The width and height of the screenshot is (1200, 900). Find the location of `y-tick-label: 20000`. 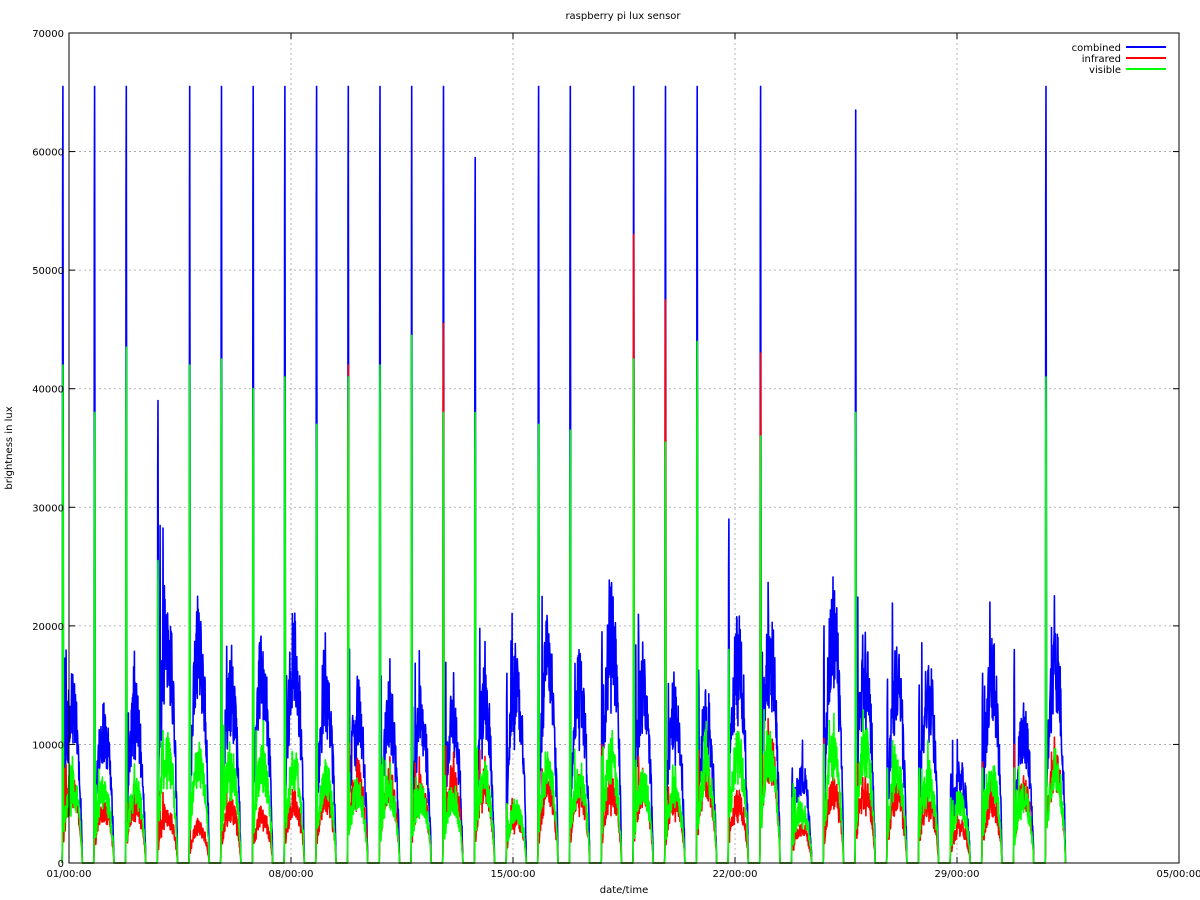

y-tick-label: 20000 is located at coordinates (48, 627).